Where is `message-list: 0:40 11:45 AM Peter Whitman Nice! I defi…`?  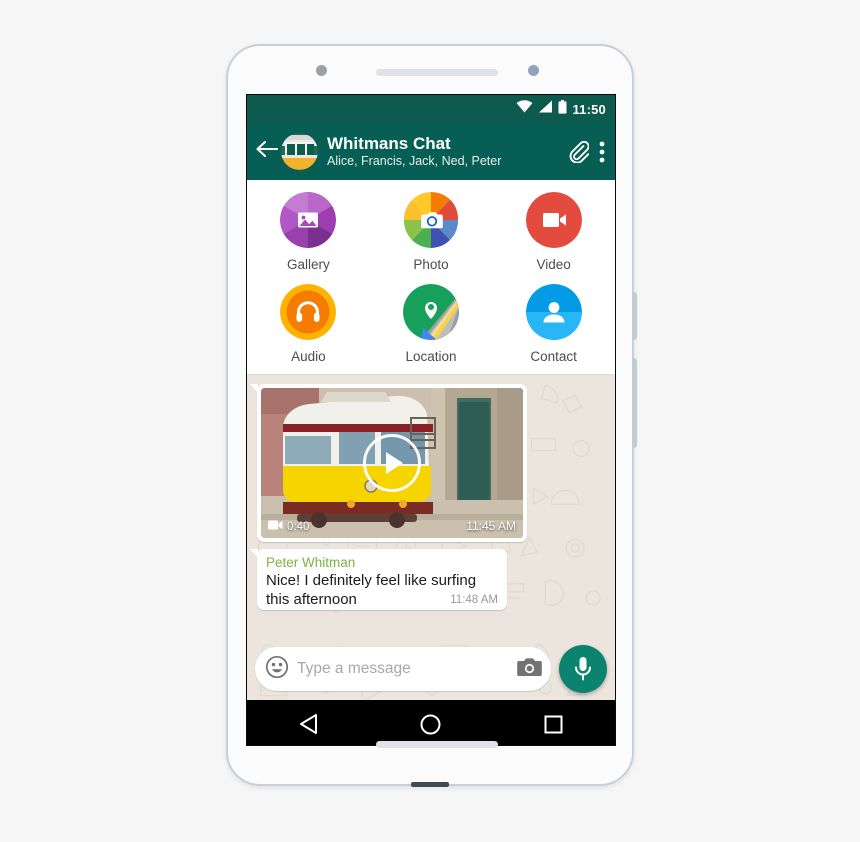 message-list: 0:40 11:45 AM Peter Whitman Nice! I defi… is located at coordinates (431, 506).